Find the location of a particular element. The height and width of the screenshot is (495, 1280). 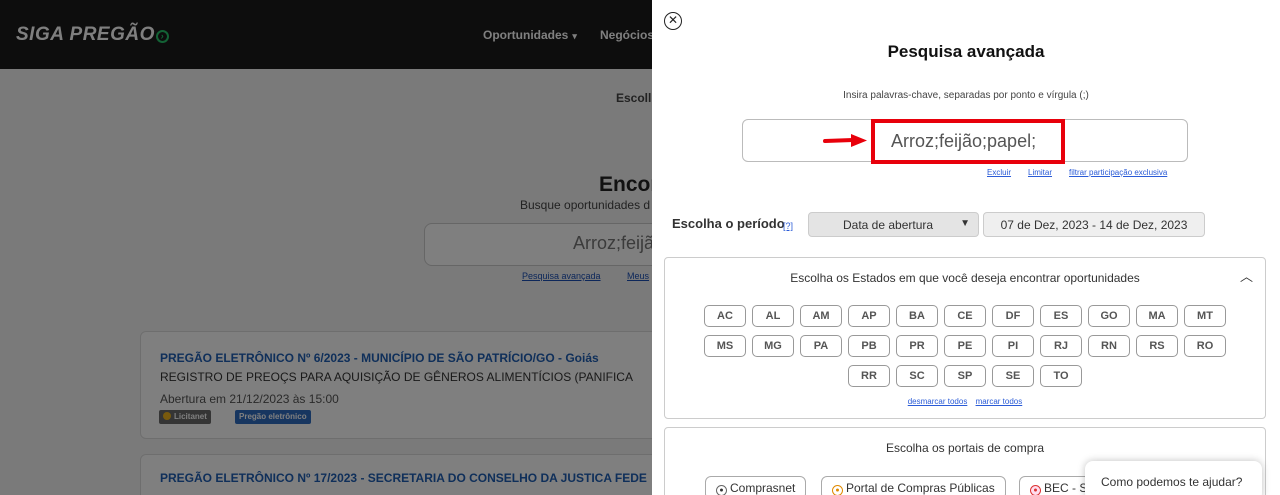

state-button: BA is located at coordinates (917, 316).